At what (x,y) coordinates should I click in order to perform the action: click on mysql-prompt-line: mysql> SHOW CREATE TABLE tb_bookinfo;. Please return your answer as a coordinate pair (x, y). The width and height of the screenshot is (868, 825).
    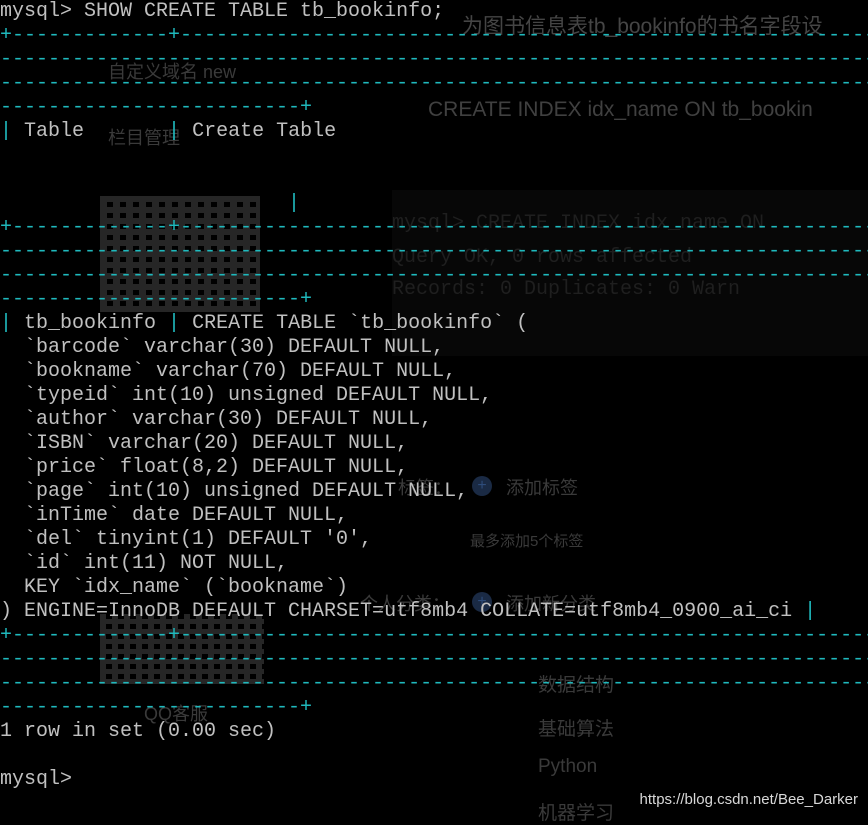
    Looking at the image, I should click on (222, 11).